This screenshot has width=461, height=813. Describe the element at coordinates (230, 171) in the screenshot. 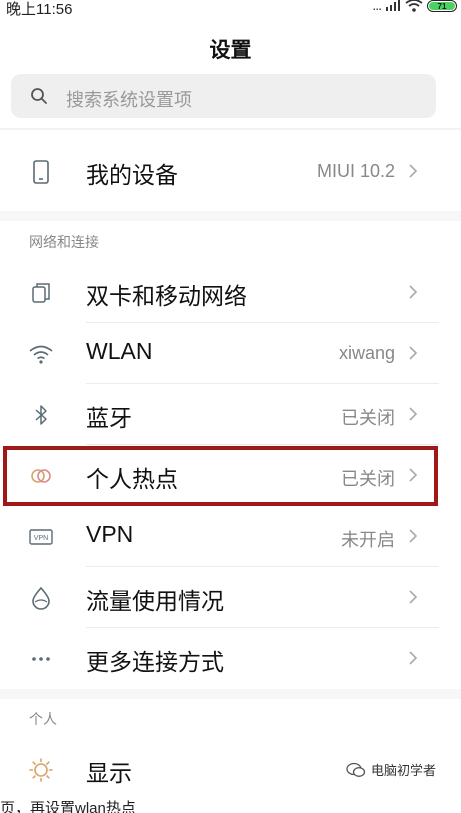

I see `my-device-row: 我的设备 MIUI 10.2` at that location.